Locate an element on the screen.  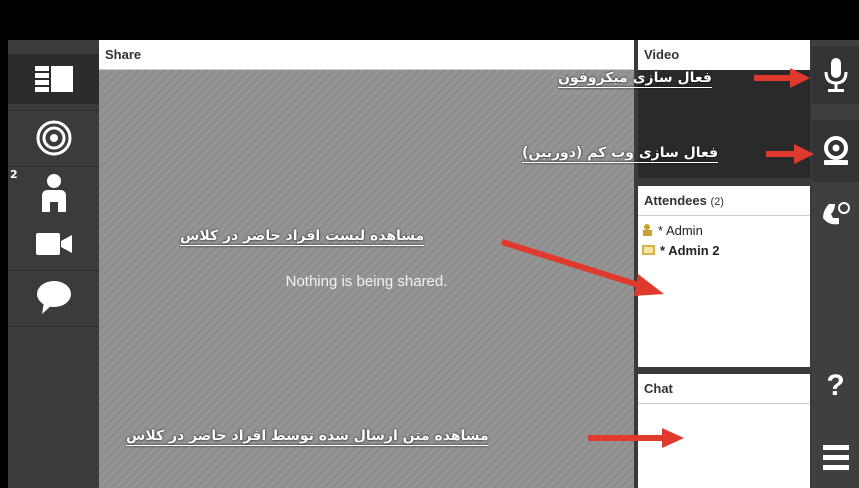
layout-button is located at coordinates (53, 79).